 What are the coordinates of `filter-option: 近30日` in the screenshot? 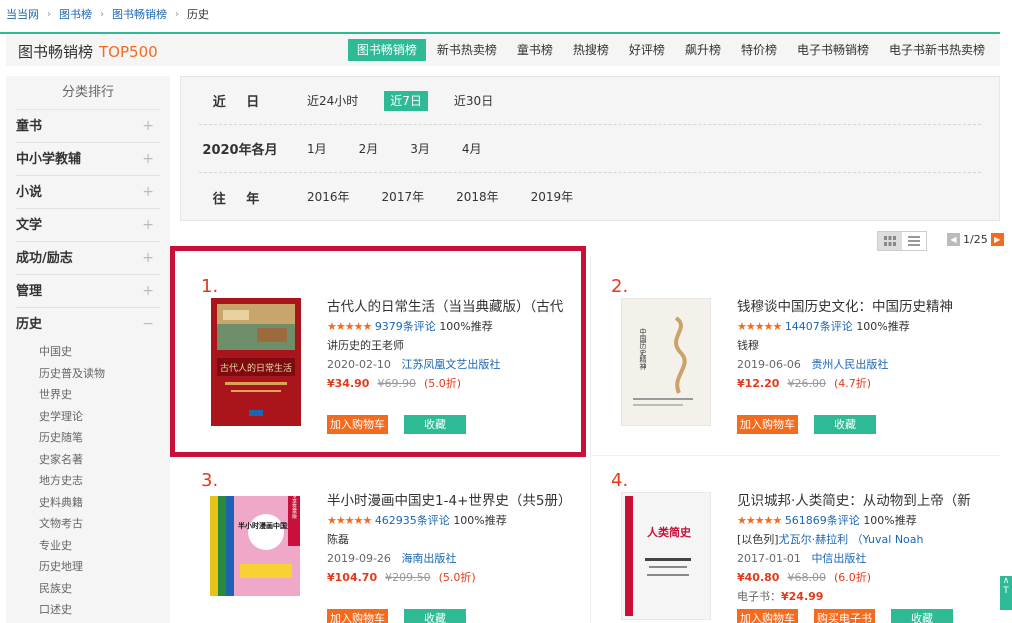 It's located at (473, 101).